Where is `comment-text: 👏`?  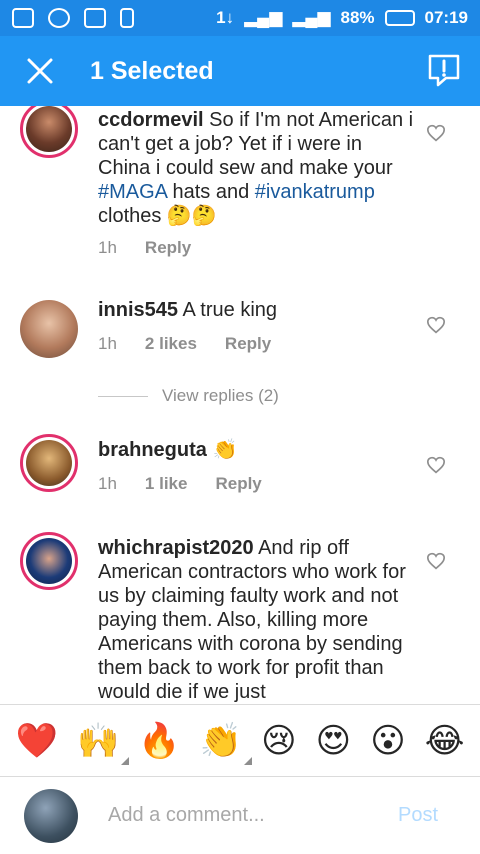 comment-text: 👏 is located at coordinates (225, 450).